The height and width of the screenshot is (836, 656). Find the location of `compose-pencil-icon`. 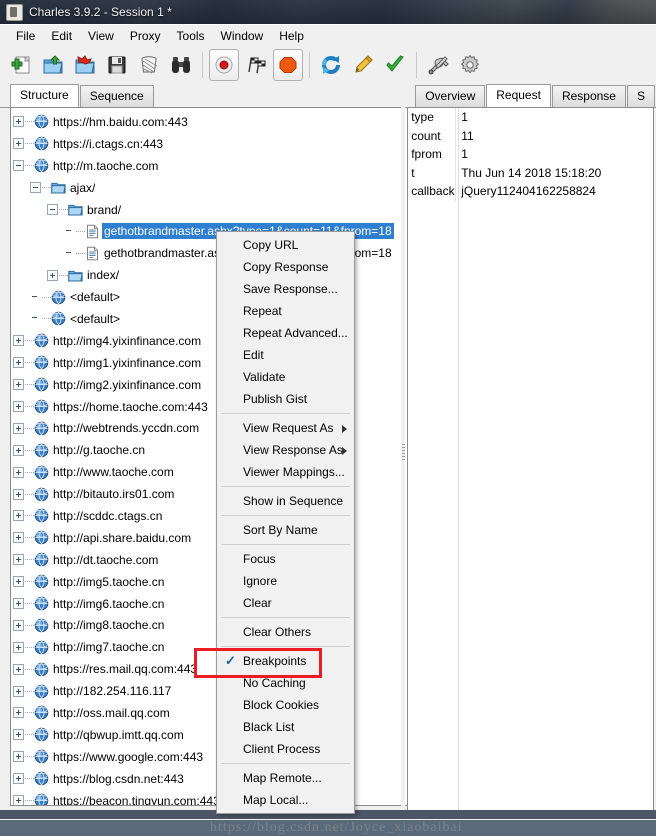

compose-pencil-icon is located at coordinates (363, 65).